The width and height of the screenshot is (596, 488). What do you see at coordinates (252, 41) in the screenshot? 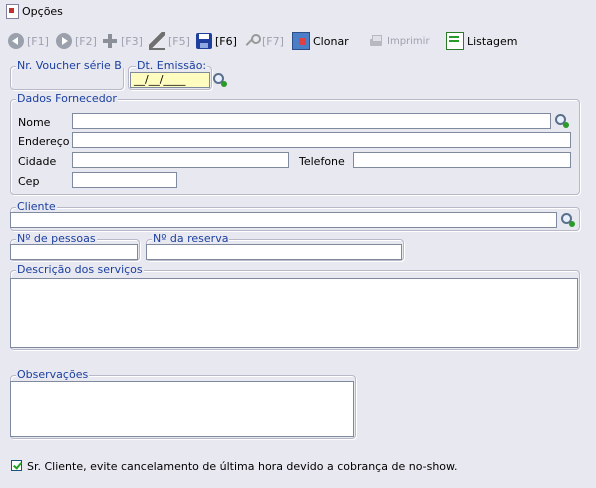
I see `key-icon` at bounding box center [252, 41].